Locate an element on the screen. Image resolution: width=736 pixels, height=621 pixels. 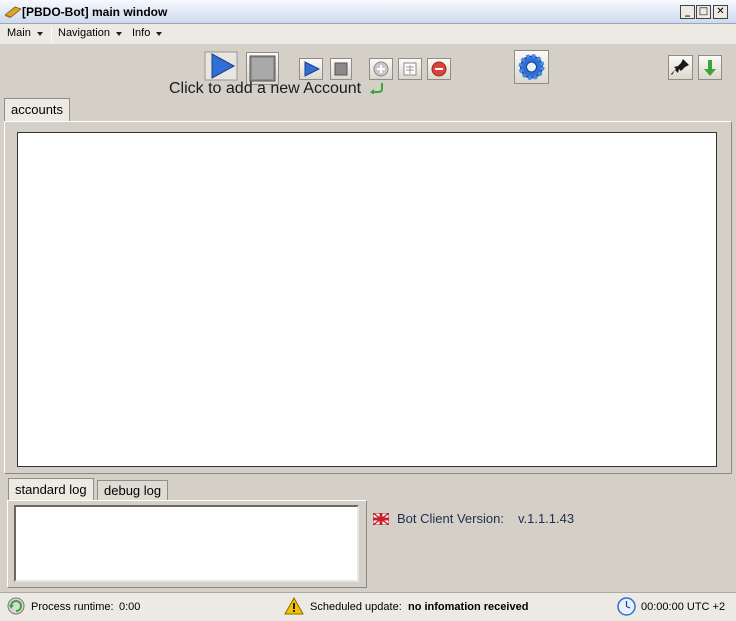
play-large-icon is located at coordinates (221, 66).